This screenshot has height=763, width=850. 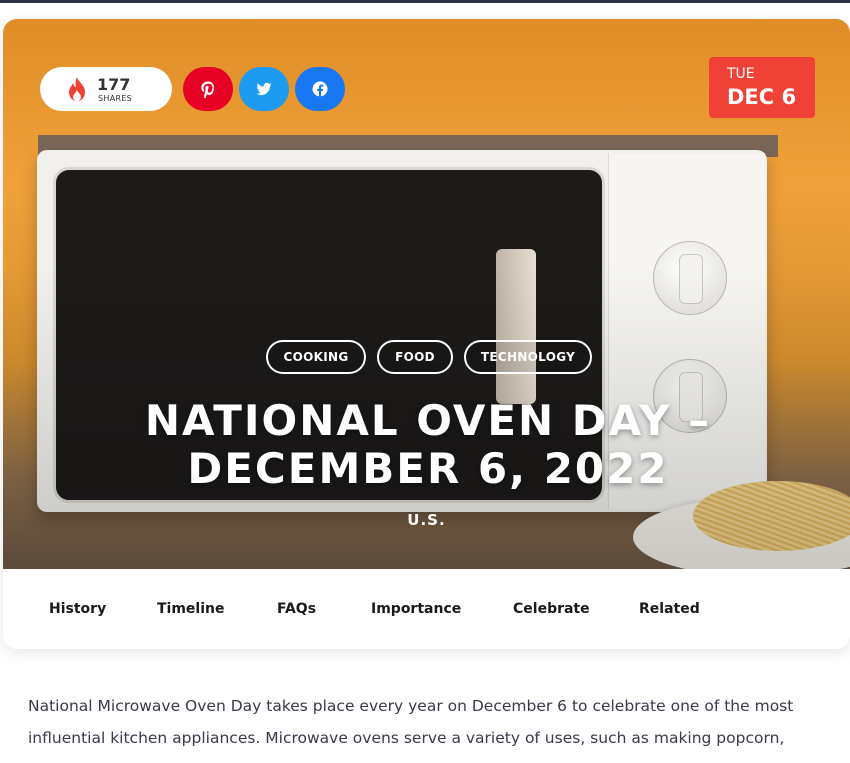 I want to click on twitter-icon, so click(x=264, y=89).